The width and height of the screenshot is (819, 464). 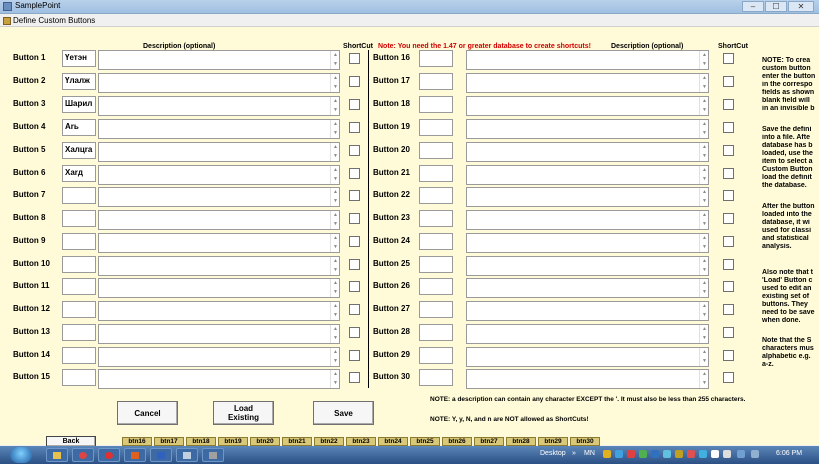 I want to click on tab-btn26: btn26, so click(x=457, y=441).